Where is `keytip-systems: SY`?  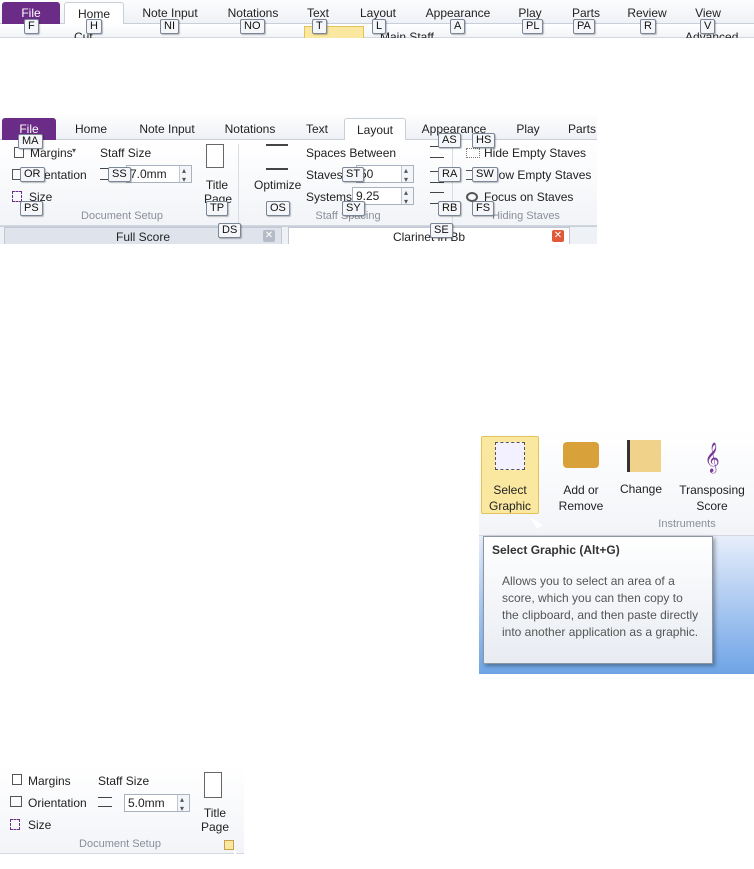 keytip-systems: SY is located at coordinates (353, 208).